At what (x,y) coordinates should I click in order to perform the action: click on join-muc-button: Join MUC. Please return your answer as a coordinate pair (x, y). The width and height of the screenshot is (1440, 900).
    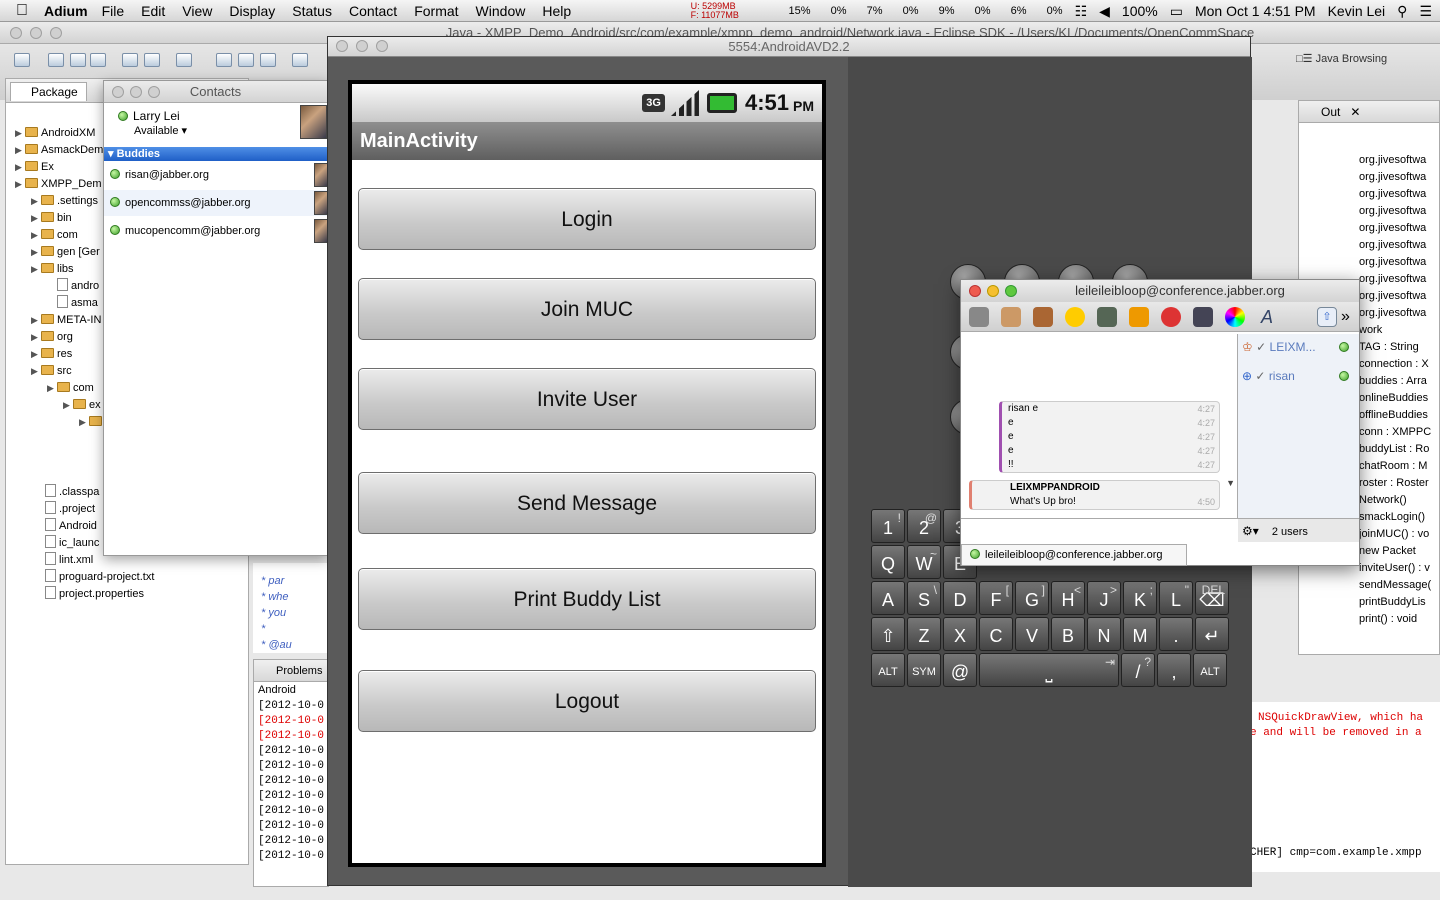
    Looking at the image, I should click on (587, 309).